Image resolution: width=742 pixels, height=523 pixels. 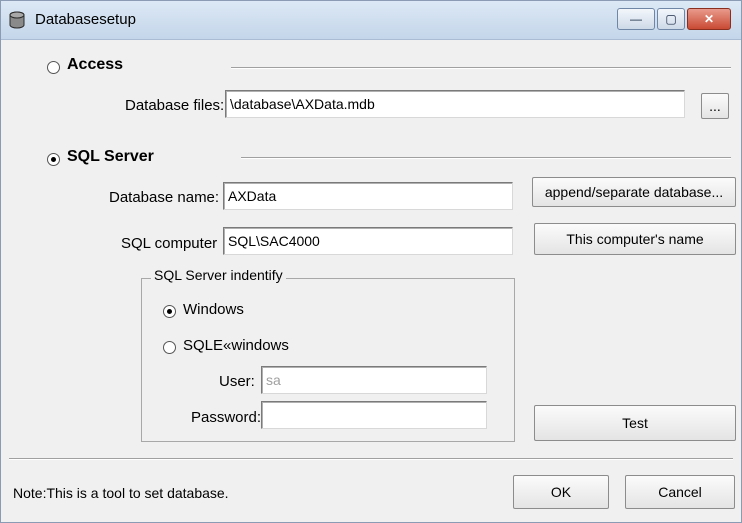 I want to click on this-computer-name-button: This computer's name, so click(x=635, y=239).